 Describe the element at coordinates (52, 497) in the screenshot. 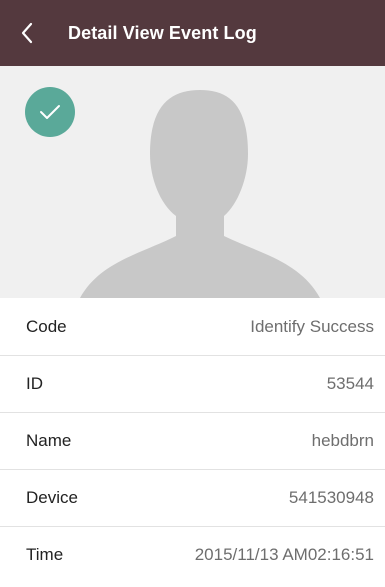

I see `detail-label: Device` at that location.